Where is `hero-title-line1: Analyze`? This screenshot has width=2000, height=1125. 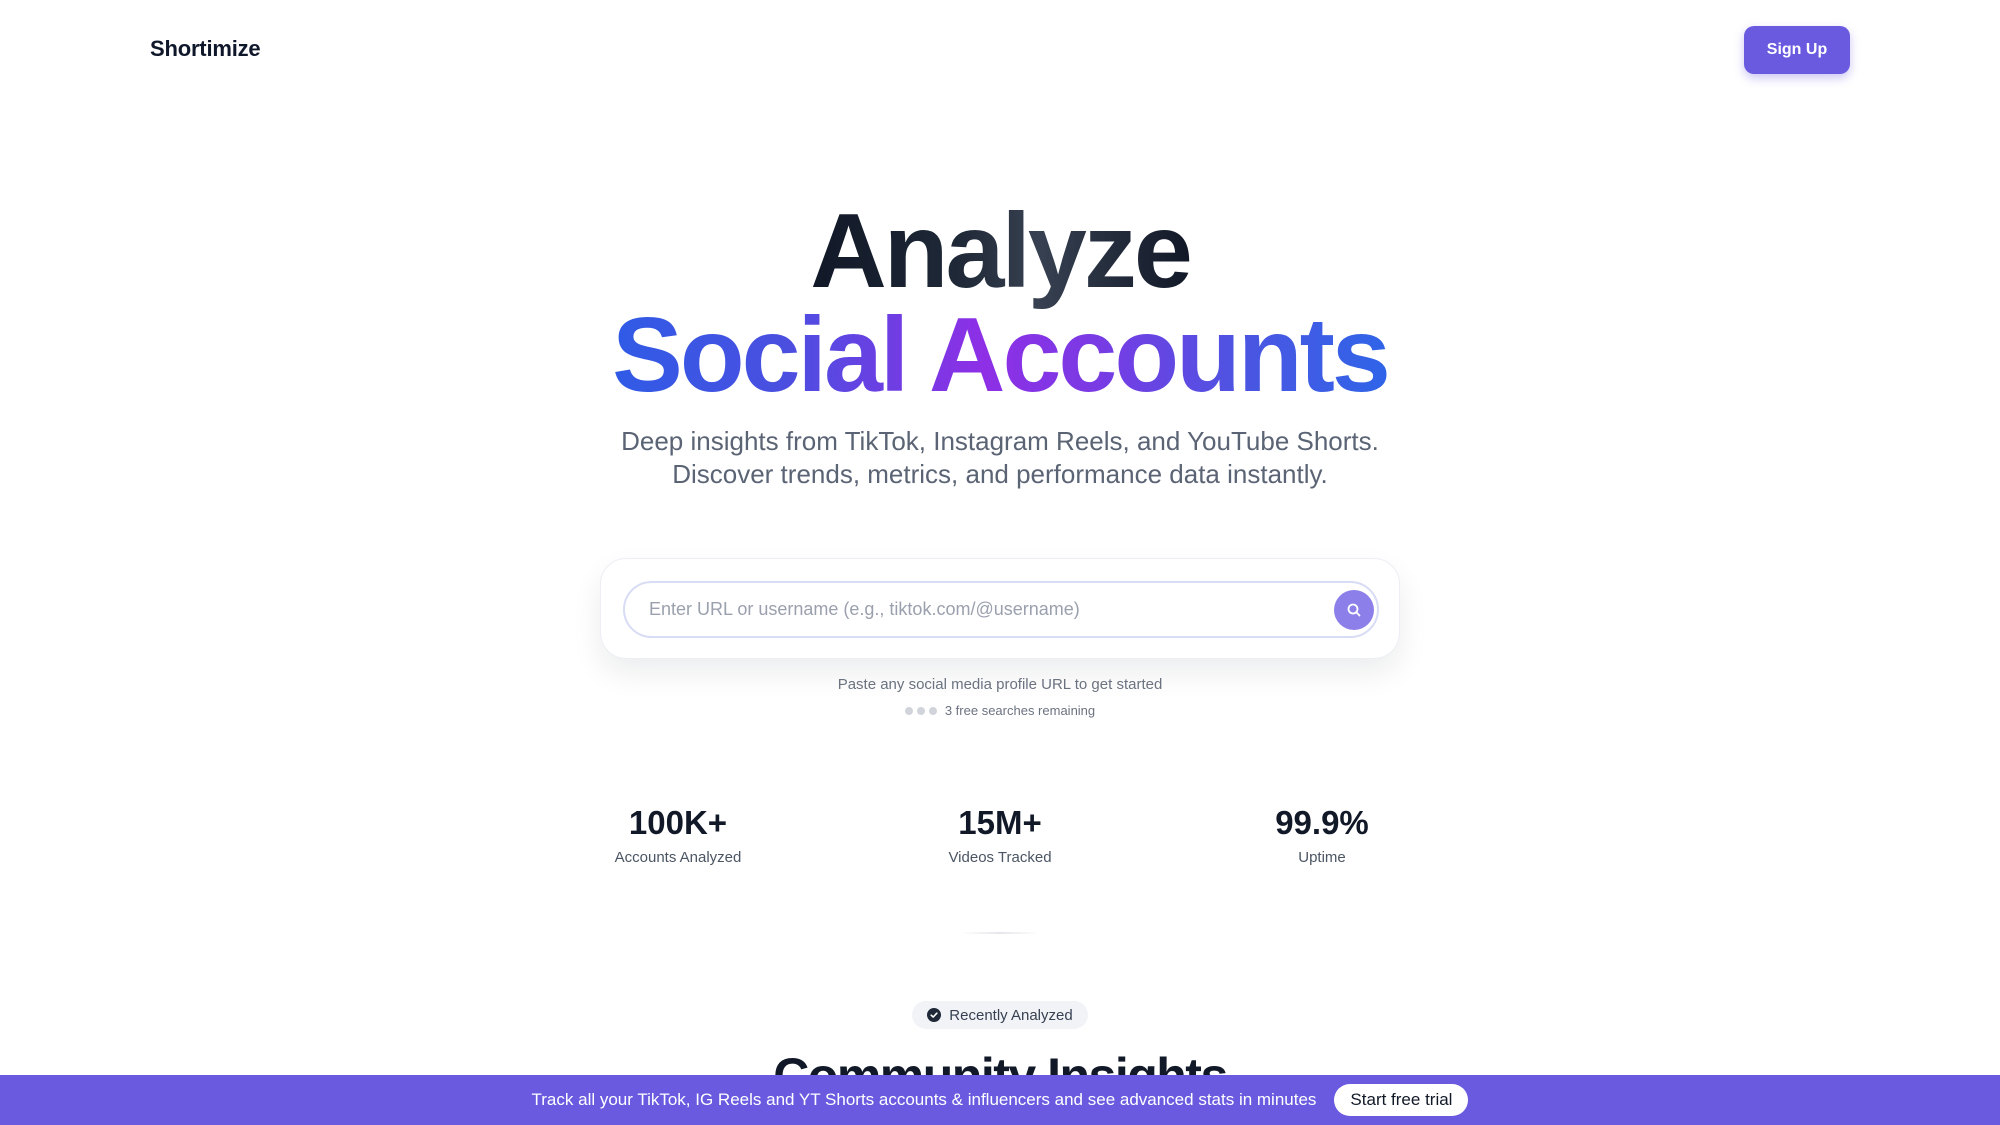 hero-title-line1: Analyze is located at coordinates (1000, 251).